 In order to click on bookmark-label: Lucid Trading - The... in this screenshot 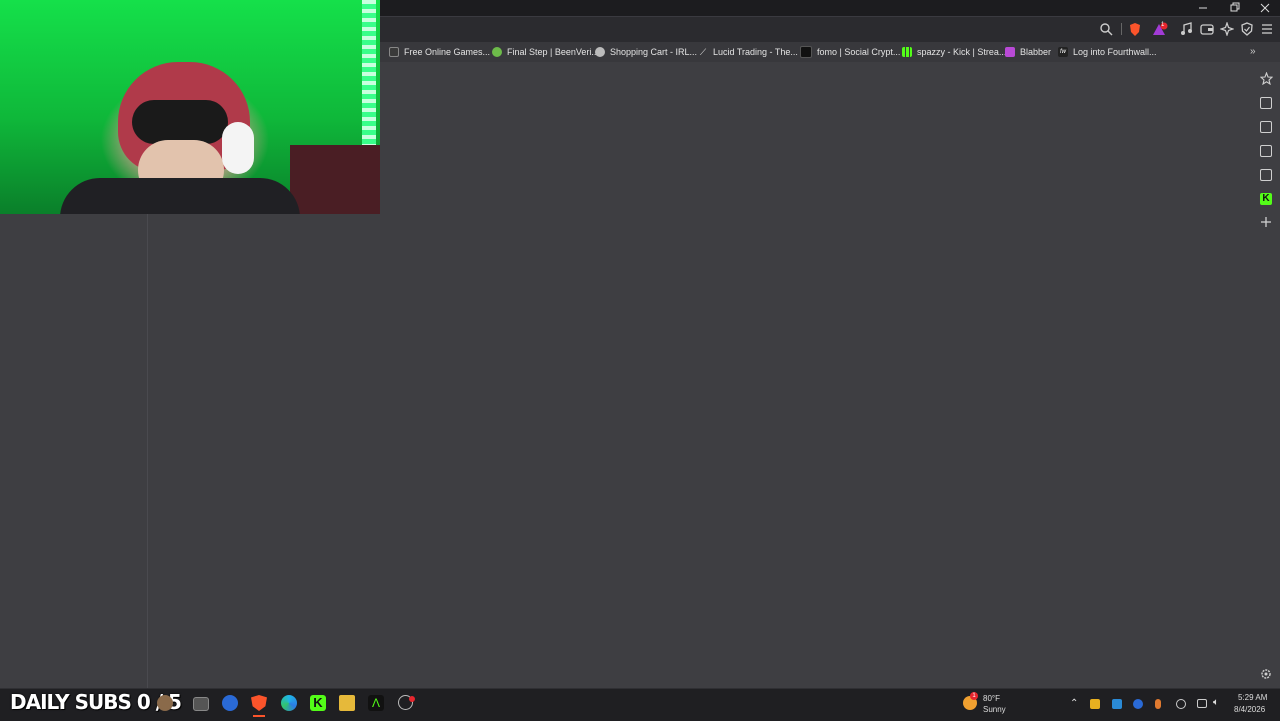, I will do `click(755, 52)`.